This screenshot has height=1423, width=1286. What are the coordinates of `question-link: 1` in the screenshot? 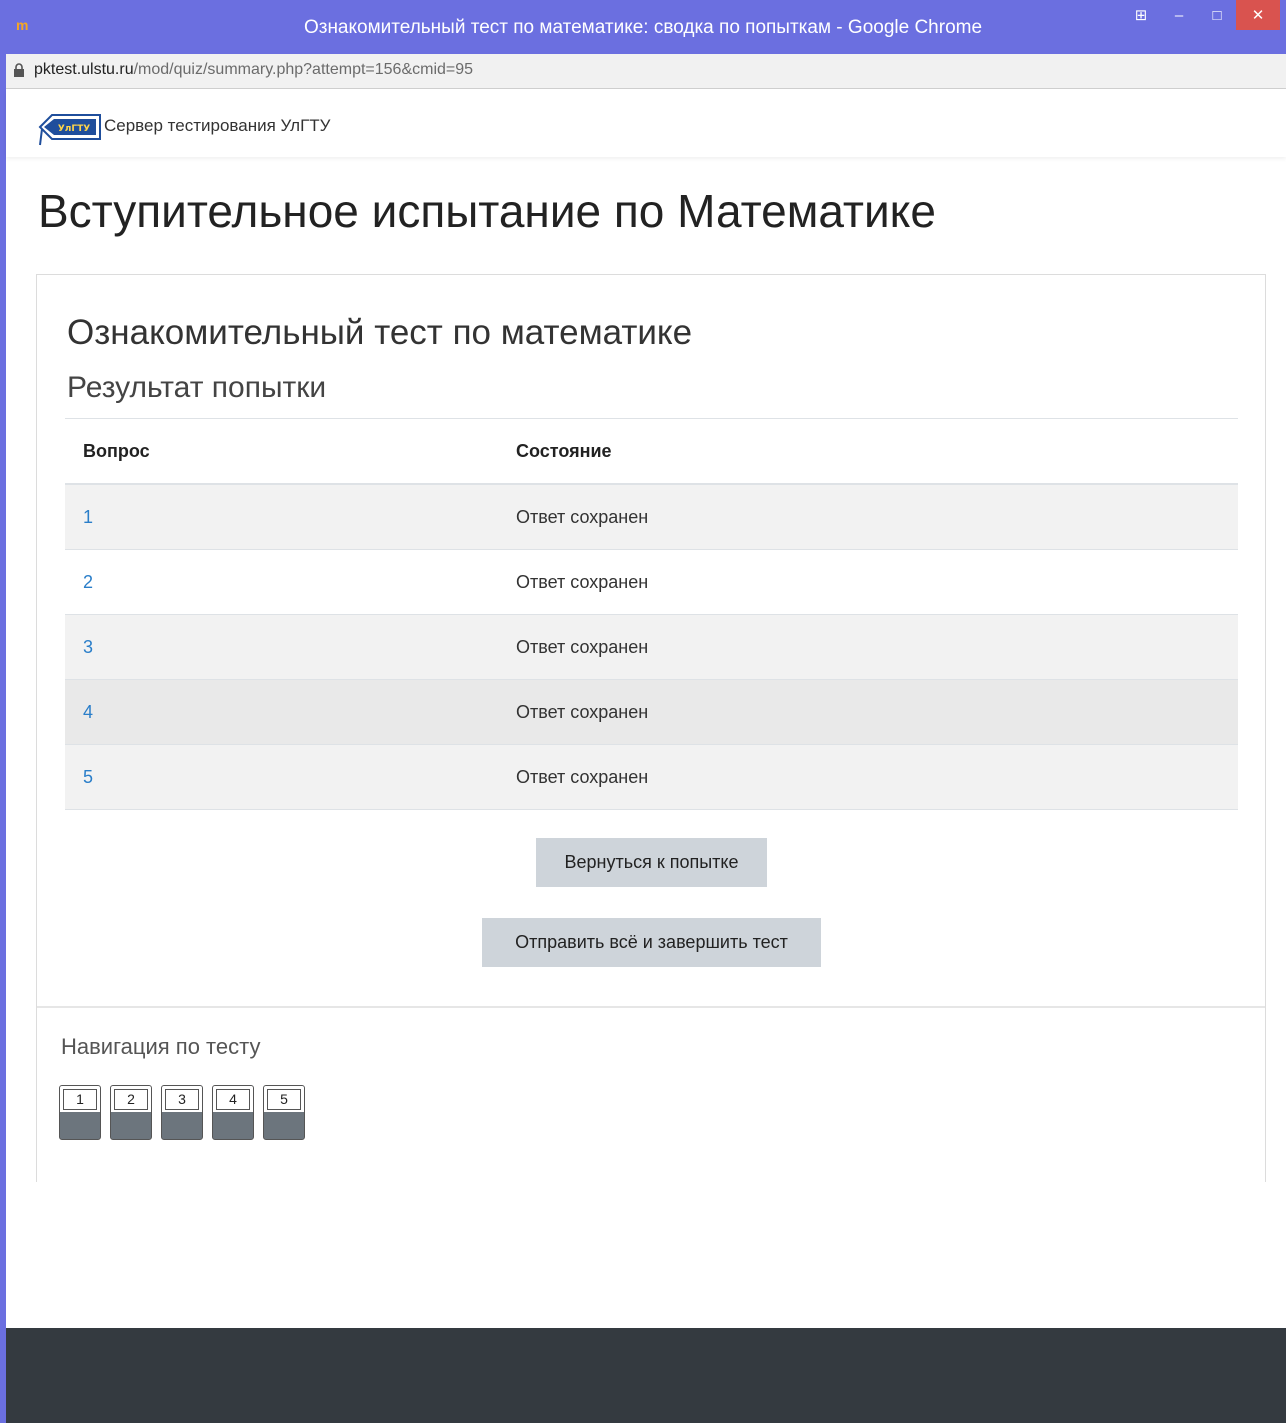 It's located at (88, 517).